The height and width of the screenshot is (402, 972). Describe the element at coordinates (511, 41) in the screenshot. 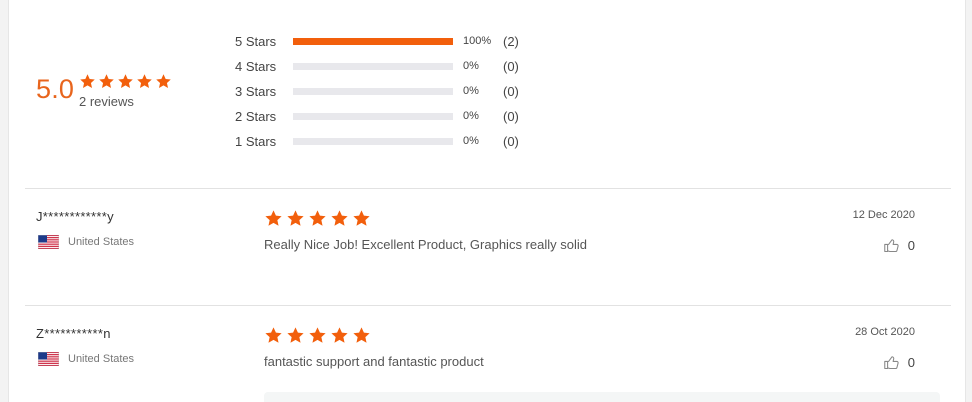

I see `distribution-count: (2)` at that location.